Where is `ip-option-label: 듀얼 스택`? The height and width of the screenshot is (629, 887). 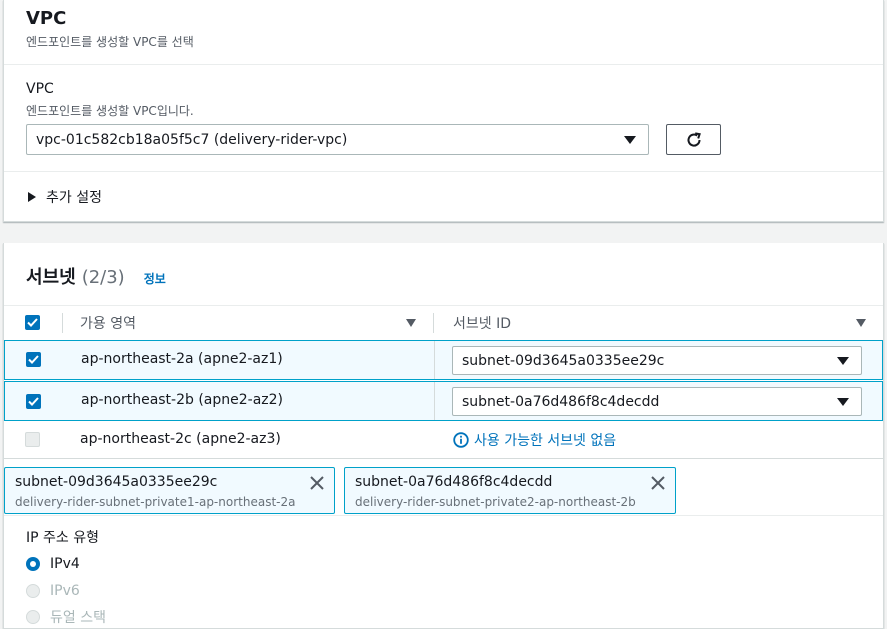 ip-option-label: 듀얼 스택 is located at coordinates (78, 618).